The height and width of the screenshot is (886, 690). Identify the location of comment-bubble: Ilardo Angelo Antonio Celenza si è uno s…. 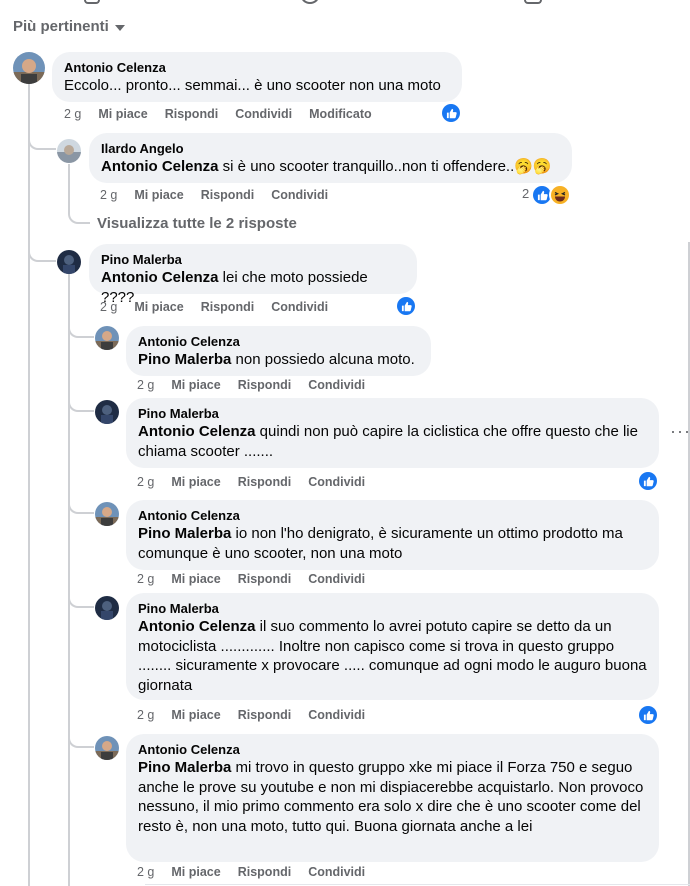
(330, 158).